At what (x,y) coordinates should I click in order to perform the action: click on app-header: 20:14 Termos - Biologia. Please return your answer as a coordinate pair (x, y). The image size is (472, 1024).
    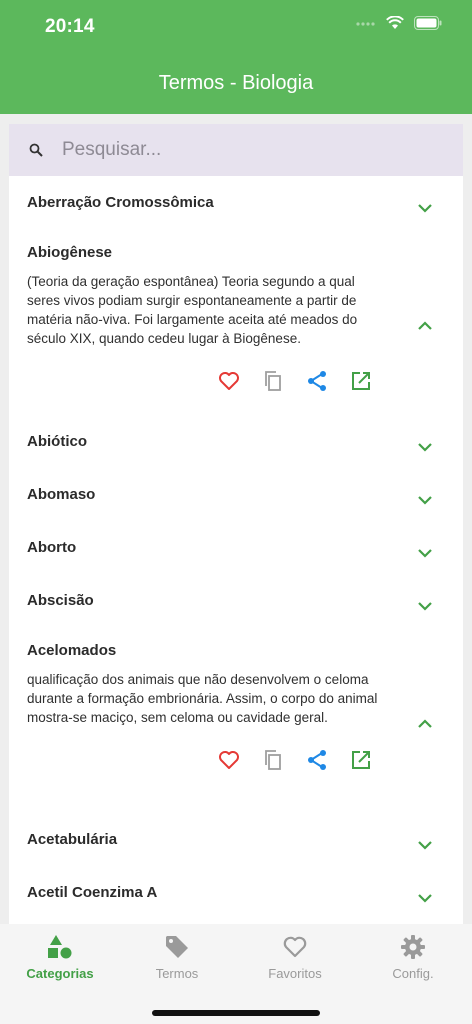
    Looking at the image, I should click on (236, 57).